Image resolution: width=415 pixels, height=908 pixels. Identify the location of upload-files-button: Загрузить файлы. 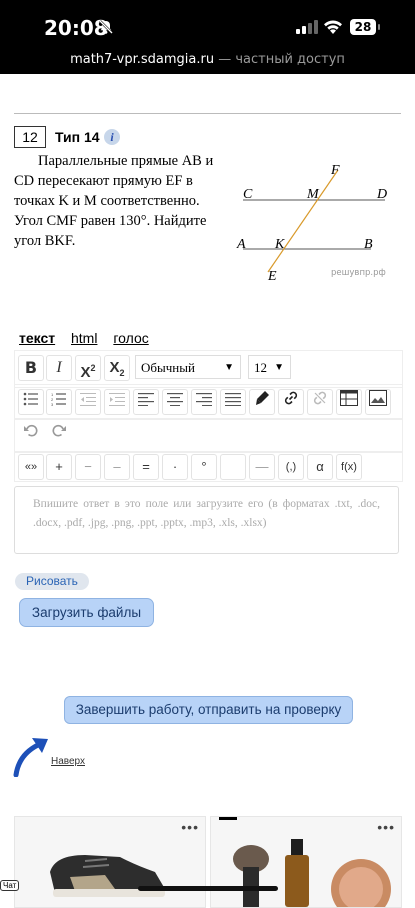
(86, 612).